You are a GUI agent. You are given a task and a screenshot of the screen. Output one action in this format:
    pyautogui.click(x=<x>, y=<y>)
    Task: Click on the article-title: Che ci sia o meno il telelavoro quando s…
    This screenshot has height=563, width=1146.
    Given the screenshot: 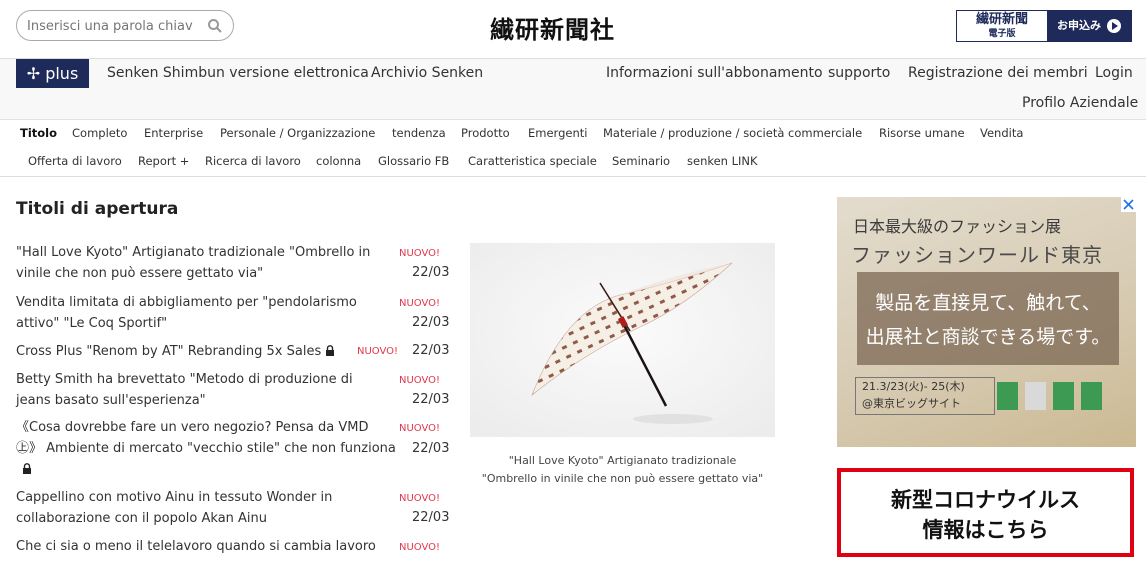 What is the action you would take?
    pyautogui.click(x=196, y=546)
    